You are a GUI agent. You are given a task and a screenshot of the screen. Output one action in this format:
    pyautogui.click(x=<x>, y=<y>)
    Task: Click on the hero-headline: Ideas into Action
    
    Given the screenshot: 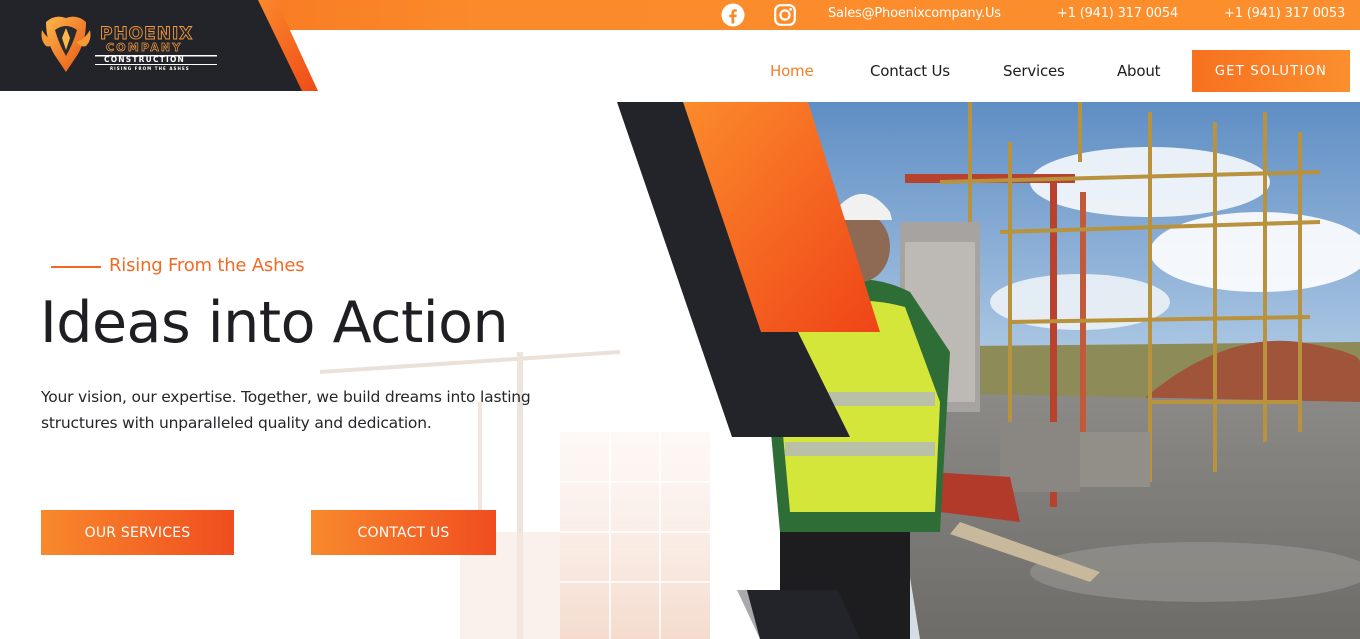 What is the action you would take?
    pyautogui.click(x=274, y=323)
    